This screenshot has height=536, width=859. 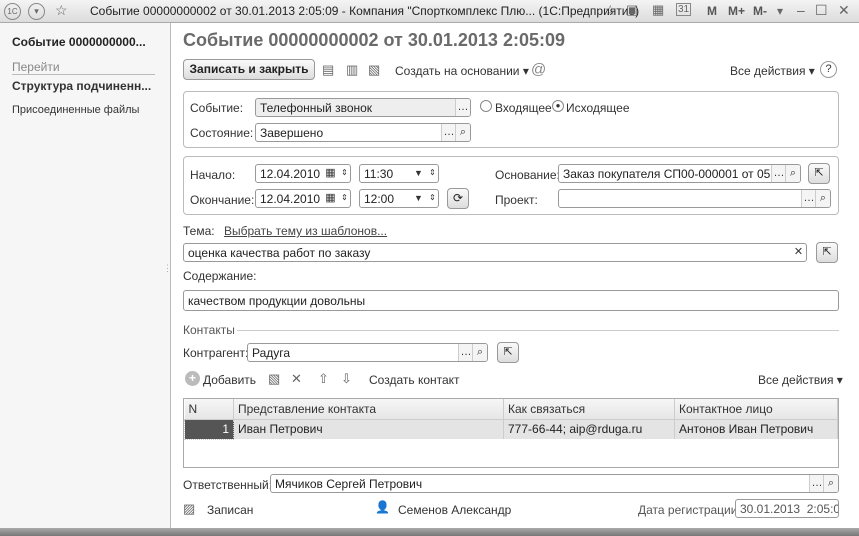 What do you see at coordinates (486, 106) in the screenshot?
I see `incoming-radio` at bounding box center [486, 106].